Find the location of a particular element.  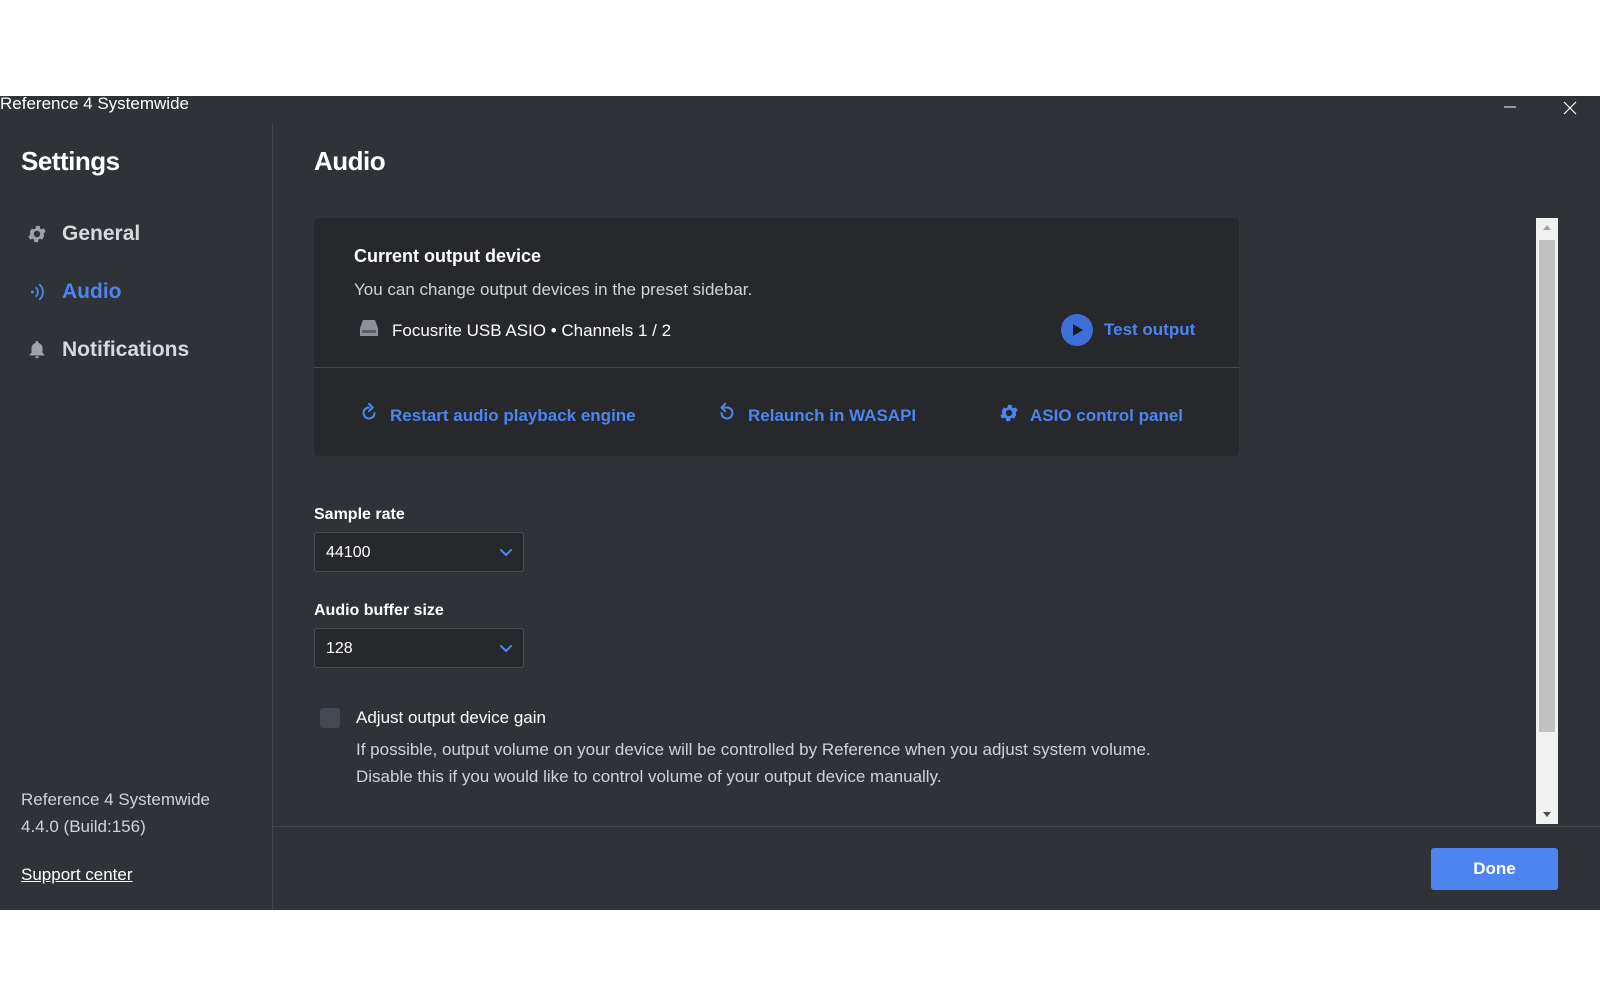

window-title: Reference 4 Systemwide is located at coordinates (94, 103).